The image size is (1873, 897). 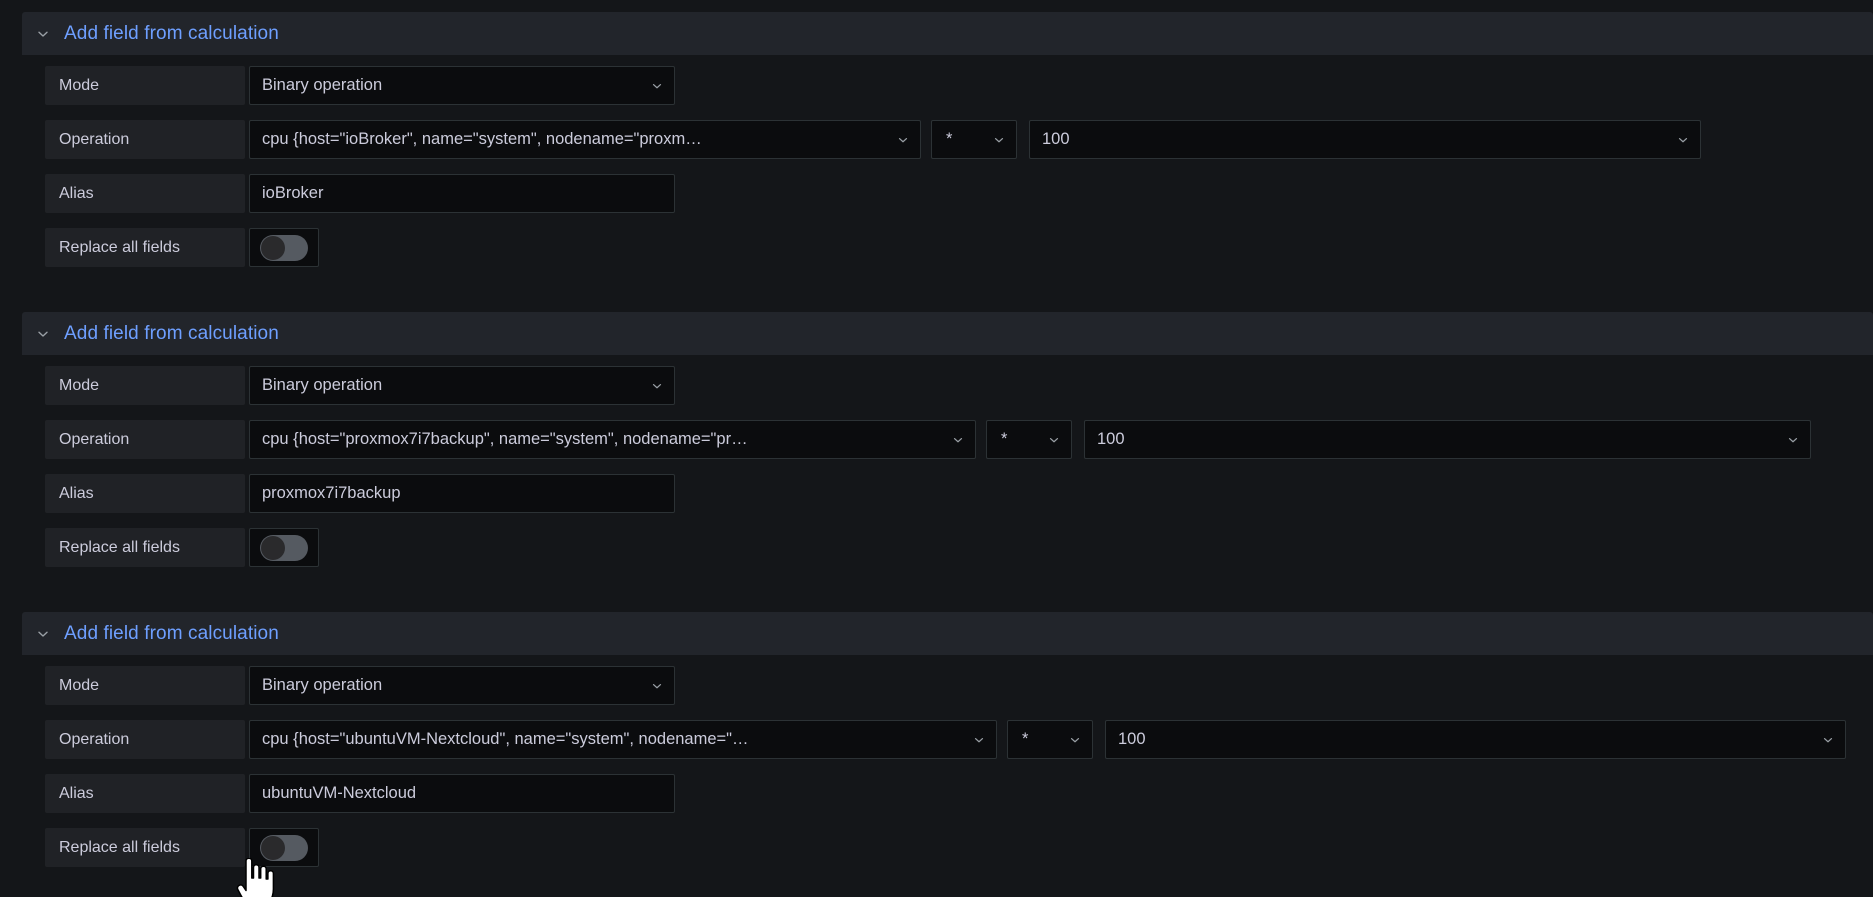 I want to click on alias-value: ioBroker, so click(x=293, y=193).